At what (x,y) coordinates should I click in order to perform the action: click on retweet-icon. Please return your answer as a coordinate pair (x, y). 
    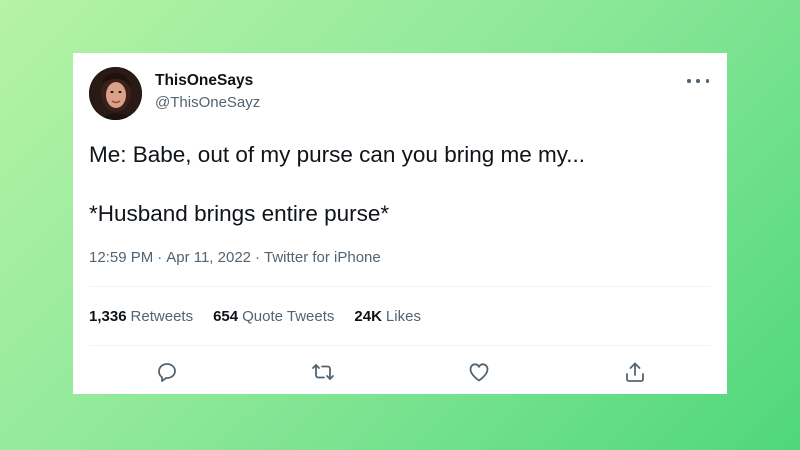
    Looking at the image, I should click on (323, 372).